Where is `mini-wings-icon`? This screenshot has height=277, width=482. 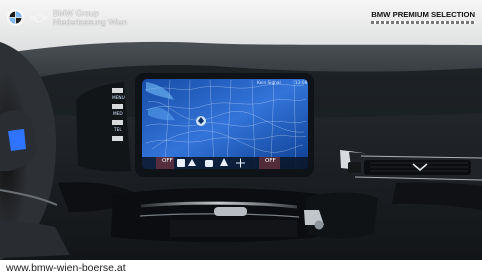
mini-wings-icon is located at coordinates (39, 17).